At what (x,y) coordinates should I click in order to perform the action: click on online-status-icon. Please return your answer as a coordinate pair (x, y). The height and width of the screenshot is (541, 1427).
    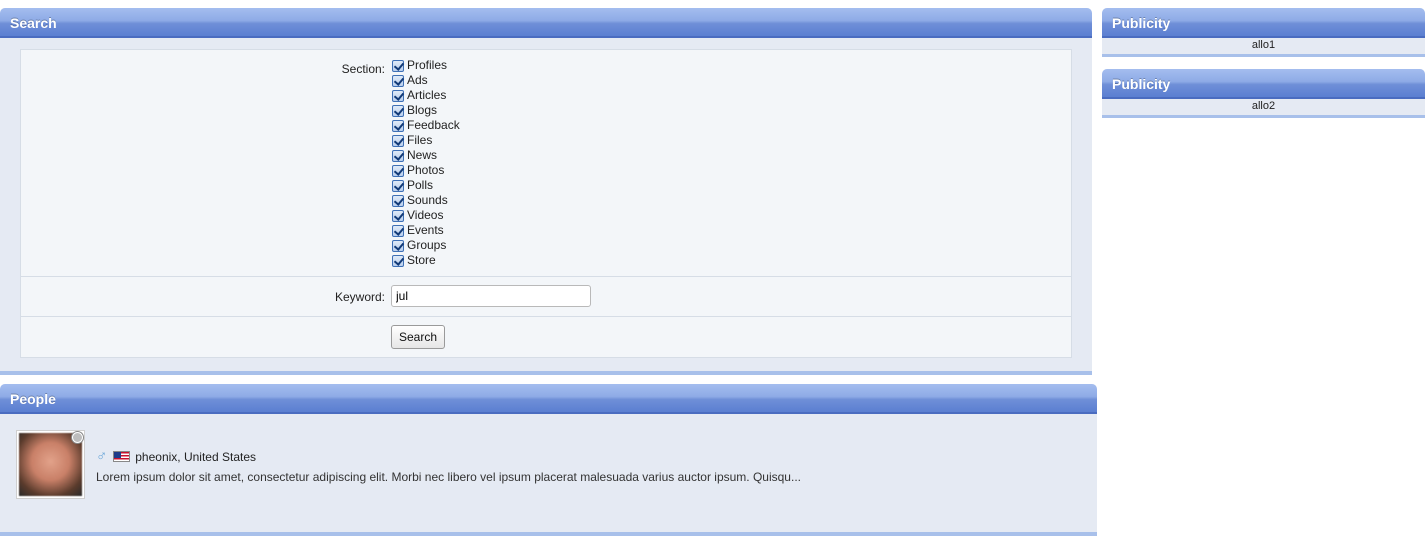
    Looking at the image, I should click on (77, 437).